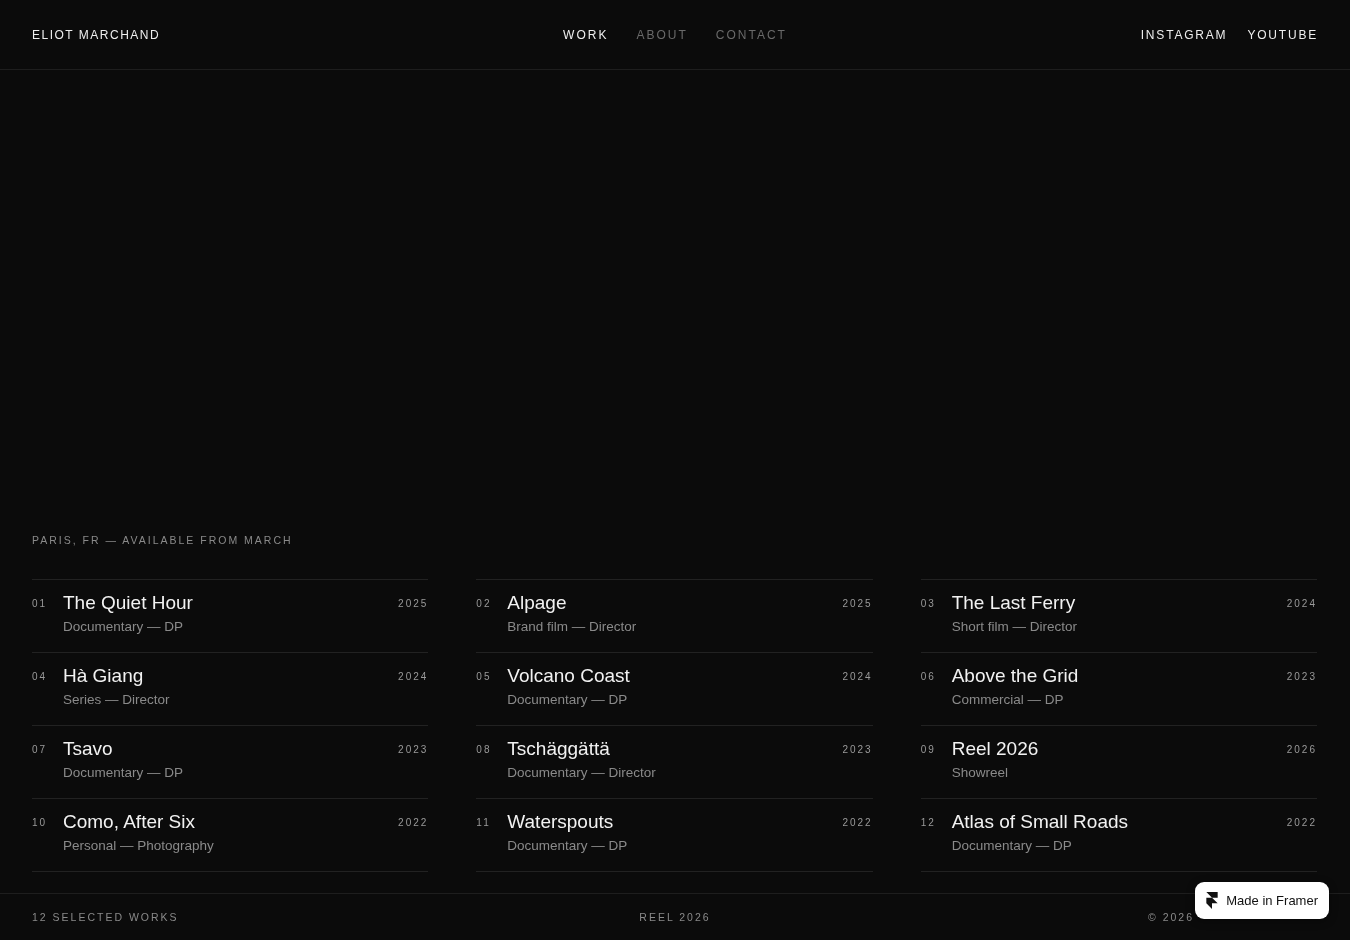 The width and height of the screenshot is (1350, 940). I want to click on work-title: Above the Grid, so click(1015, 676).